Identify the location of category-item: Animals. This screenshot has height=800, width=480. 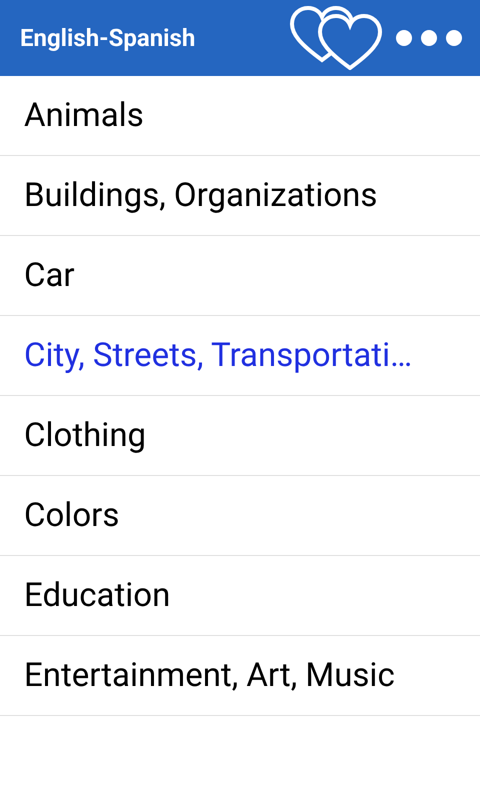
(240, 116).